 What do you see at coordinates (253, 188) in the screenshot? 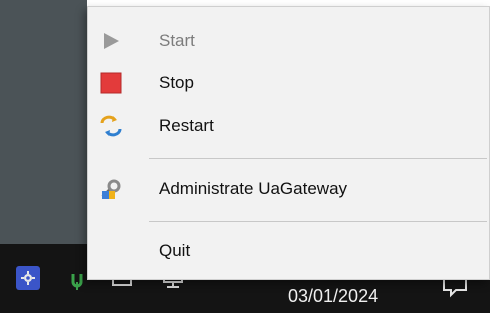
I see `menu-item-label: Administrate UaGateway` at bounding box center [253, 188].